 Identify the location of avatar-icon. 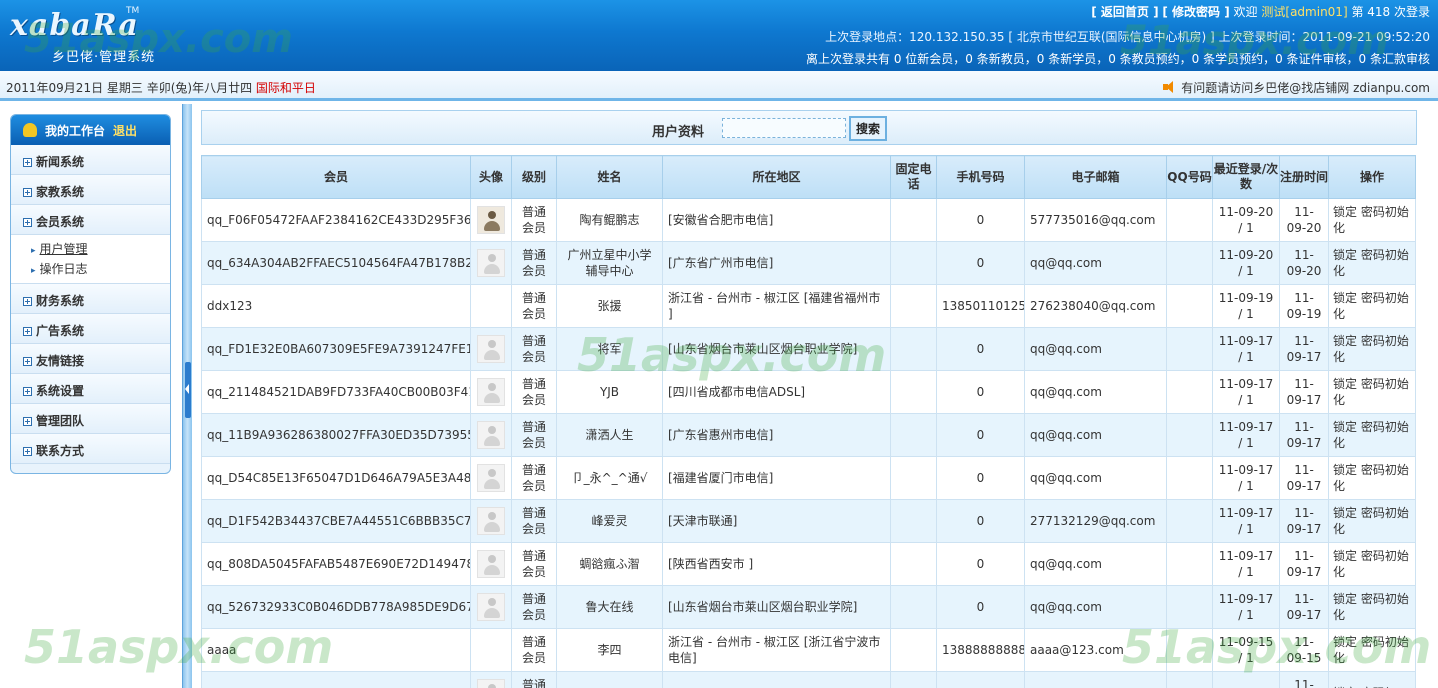
(491, 607).